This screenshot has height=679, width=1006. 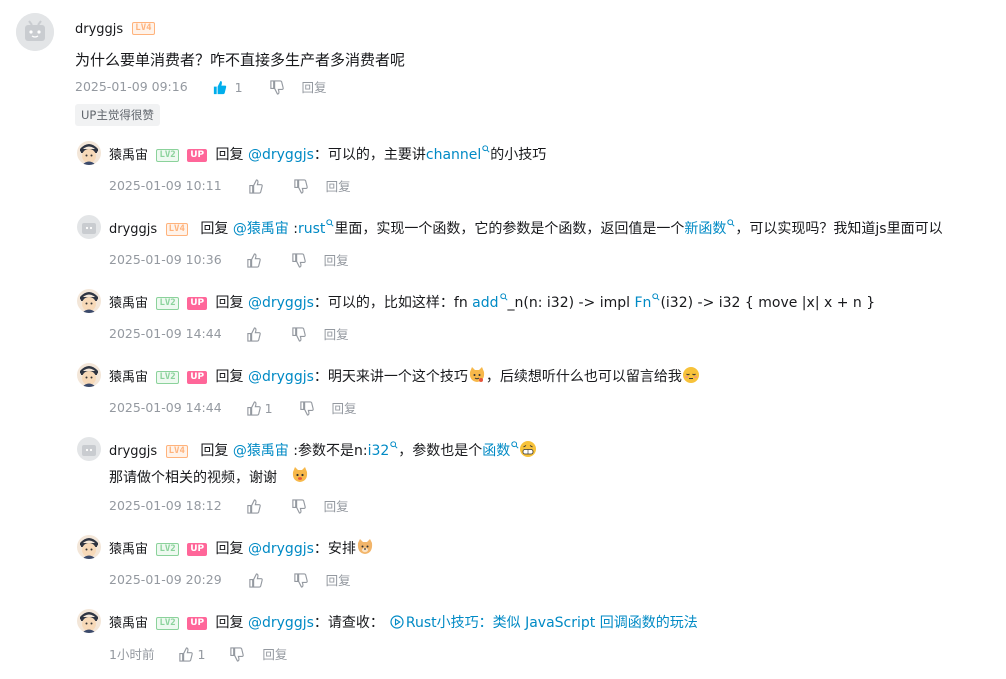 What do you see at coordinates (552, 623) in the screenshot?
I see `video-link: Rust小技巧：类似 JavaScript 回调函数的玩法` at bounding box center [552, 623].